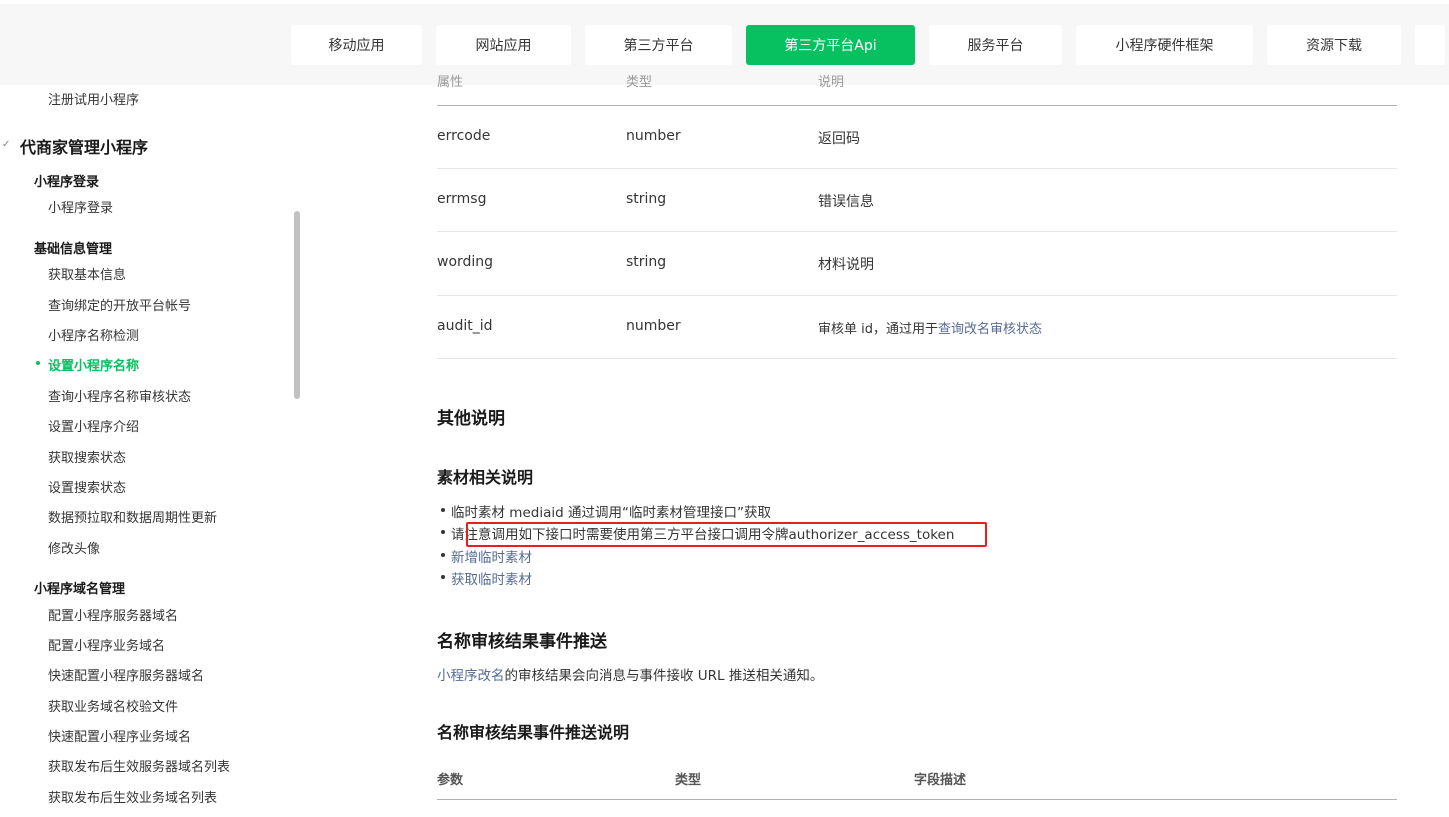 This screenshot has height=817, width=1449. I want to click on other-notes-heading: 其他说明, so click(471, 419).